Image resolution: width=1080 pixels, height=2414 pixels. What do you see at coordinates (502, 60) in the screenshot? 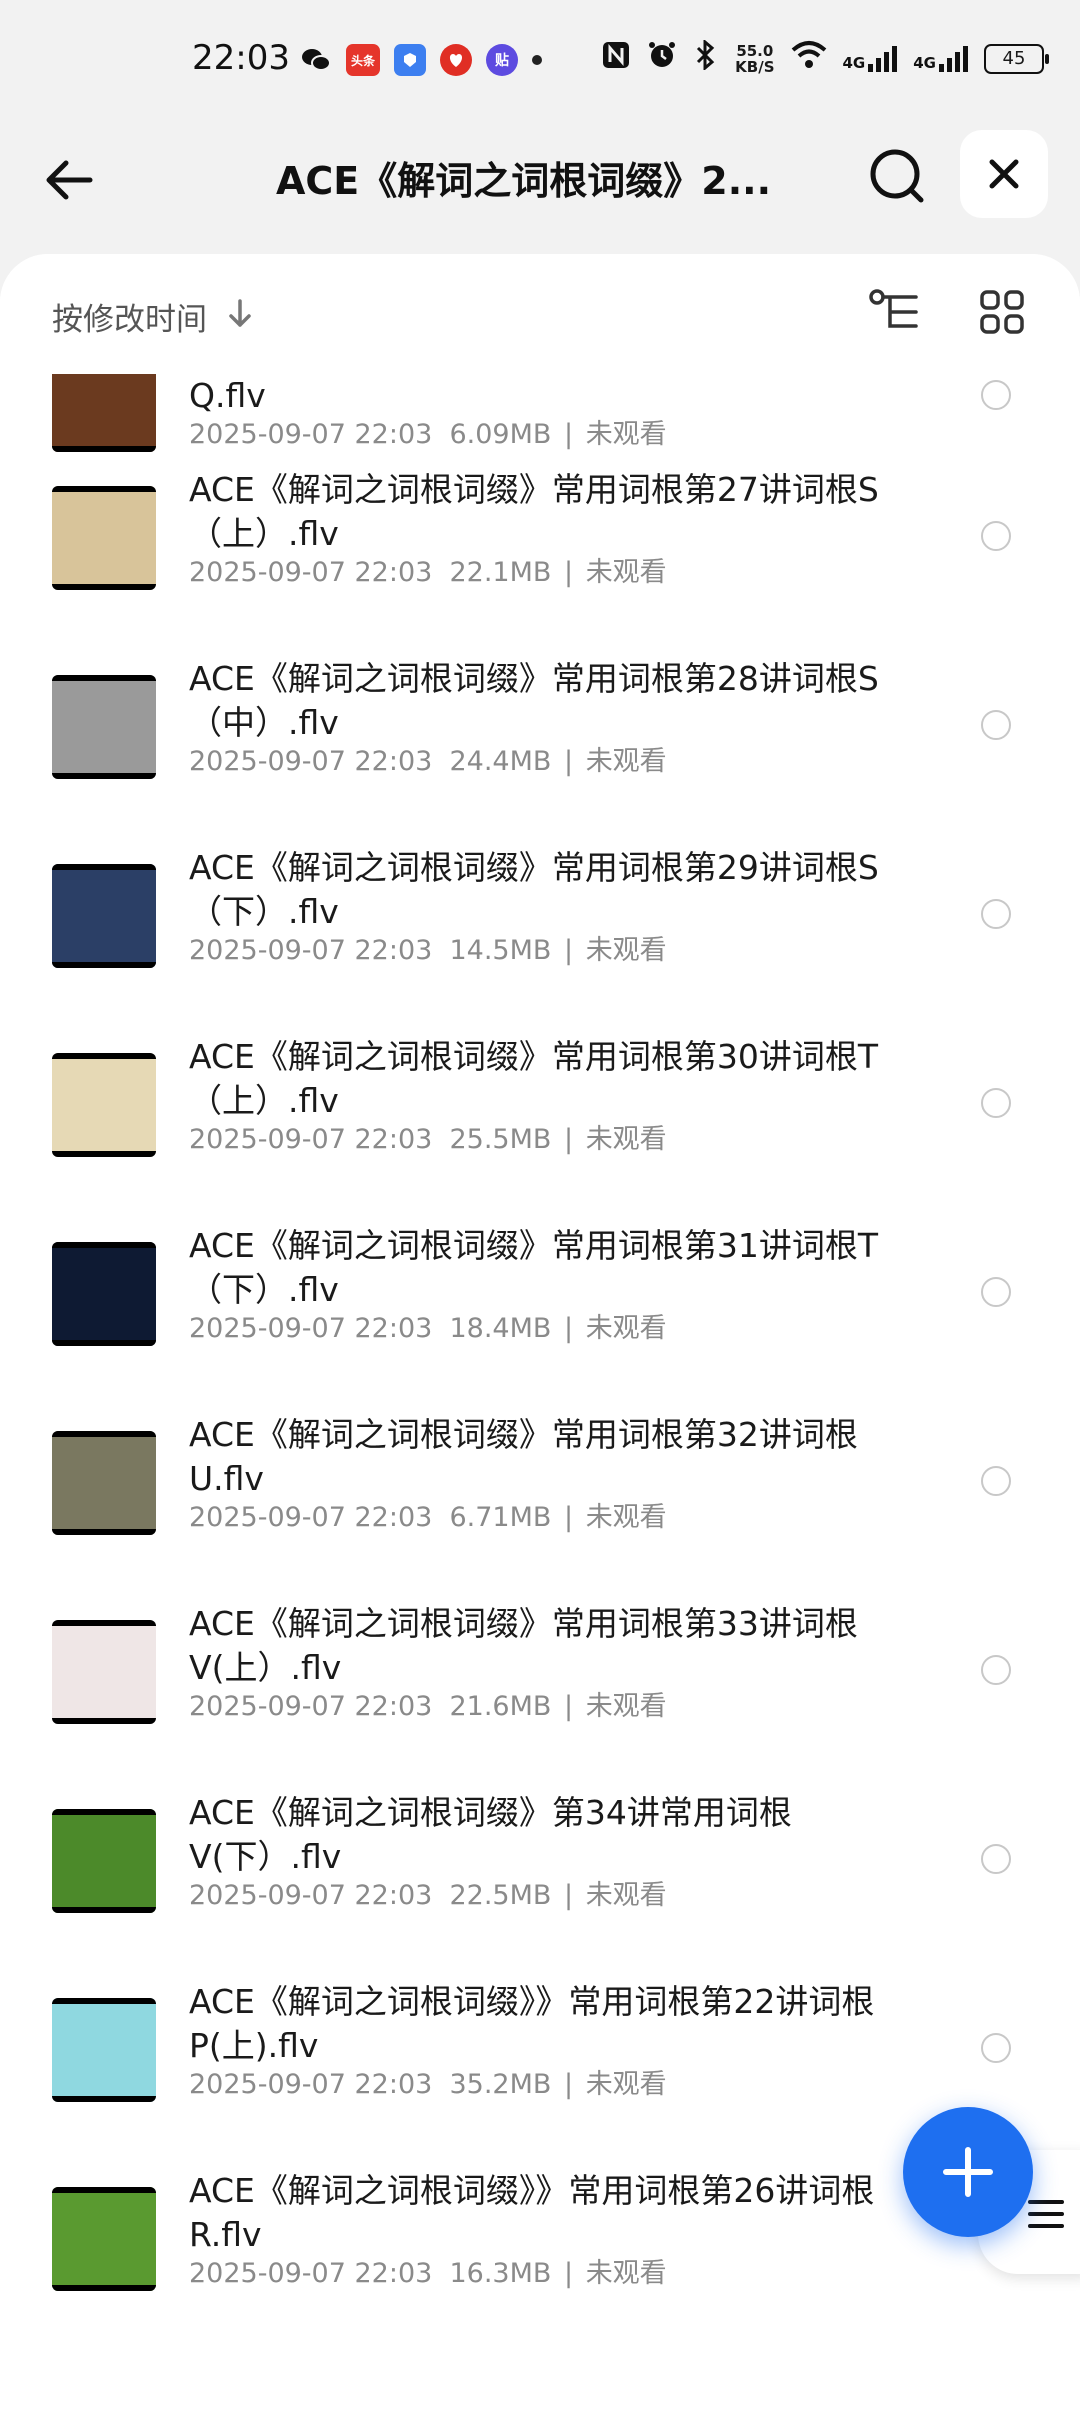
I see `tieba-icon: 贴` at bounding box center [502, 60].